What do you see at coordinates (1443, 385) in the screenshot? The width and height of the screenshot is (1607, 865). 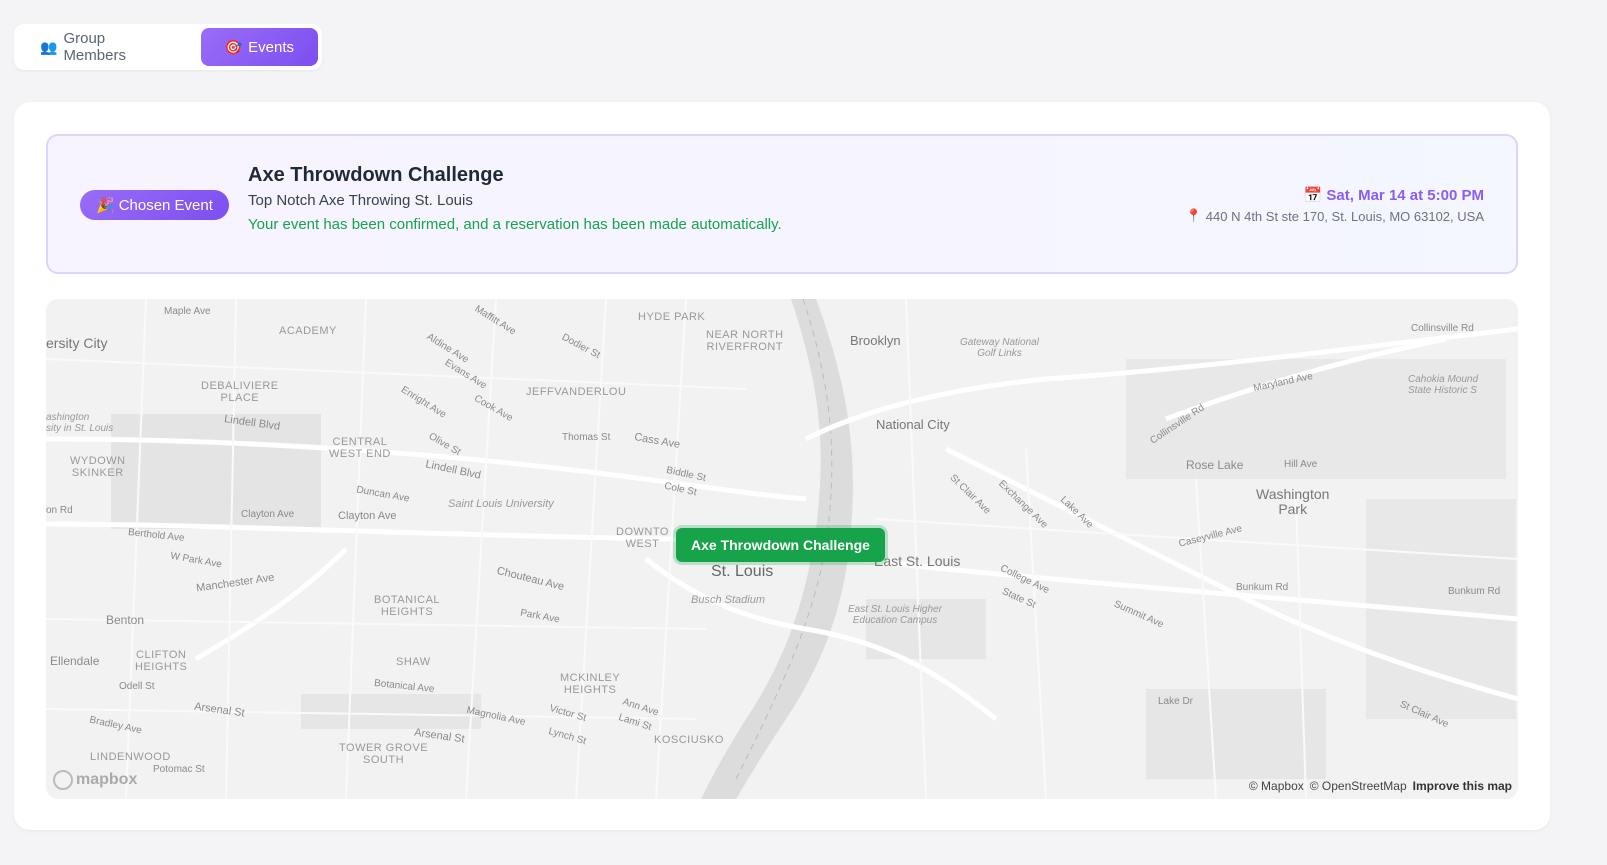 I see `map-label-cahokia: Cahokia Mound State Historic S` at bounding box center [1443, 385].